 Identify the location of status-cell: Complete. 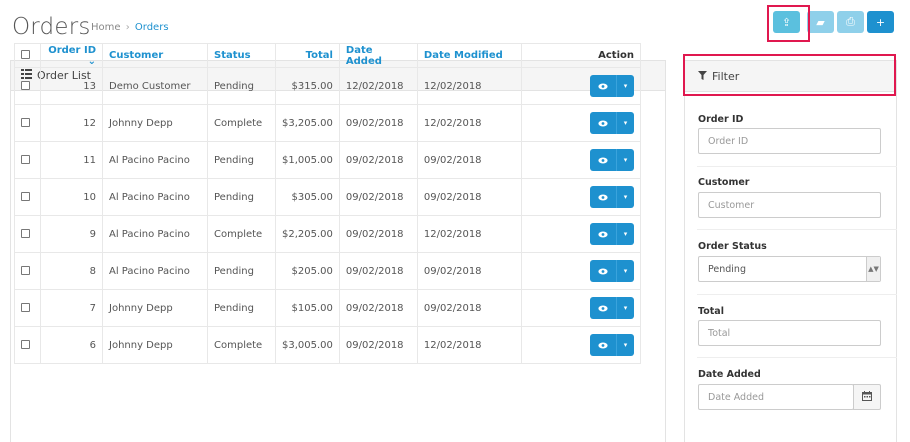
(241, 123).